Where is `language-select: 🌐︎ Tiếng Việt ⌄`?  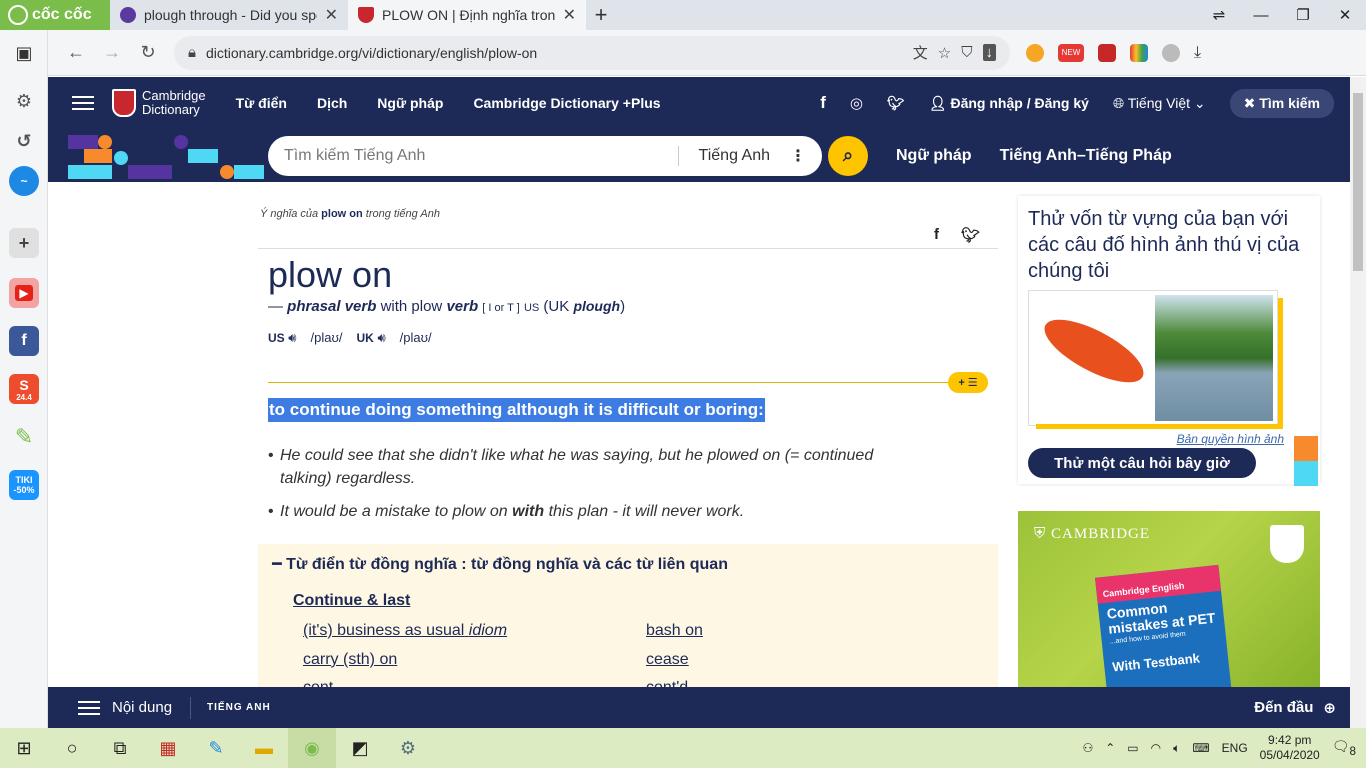
language-select: 🌐︎ Tiếng Việt ⌄ is located at coordinates (1159, 103).